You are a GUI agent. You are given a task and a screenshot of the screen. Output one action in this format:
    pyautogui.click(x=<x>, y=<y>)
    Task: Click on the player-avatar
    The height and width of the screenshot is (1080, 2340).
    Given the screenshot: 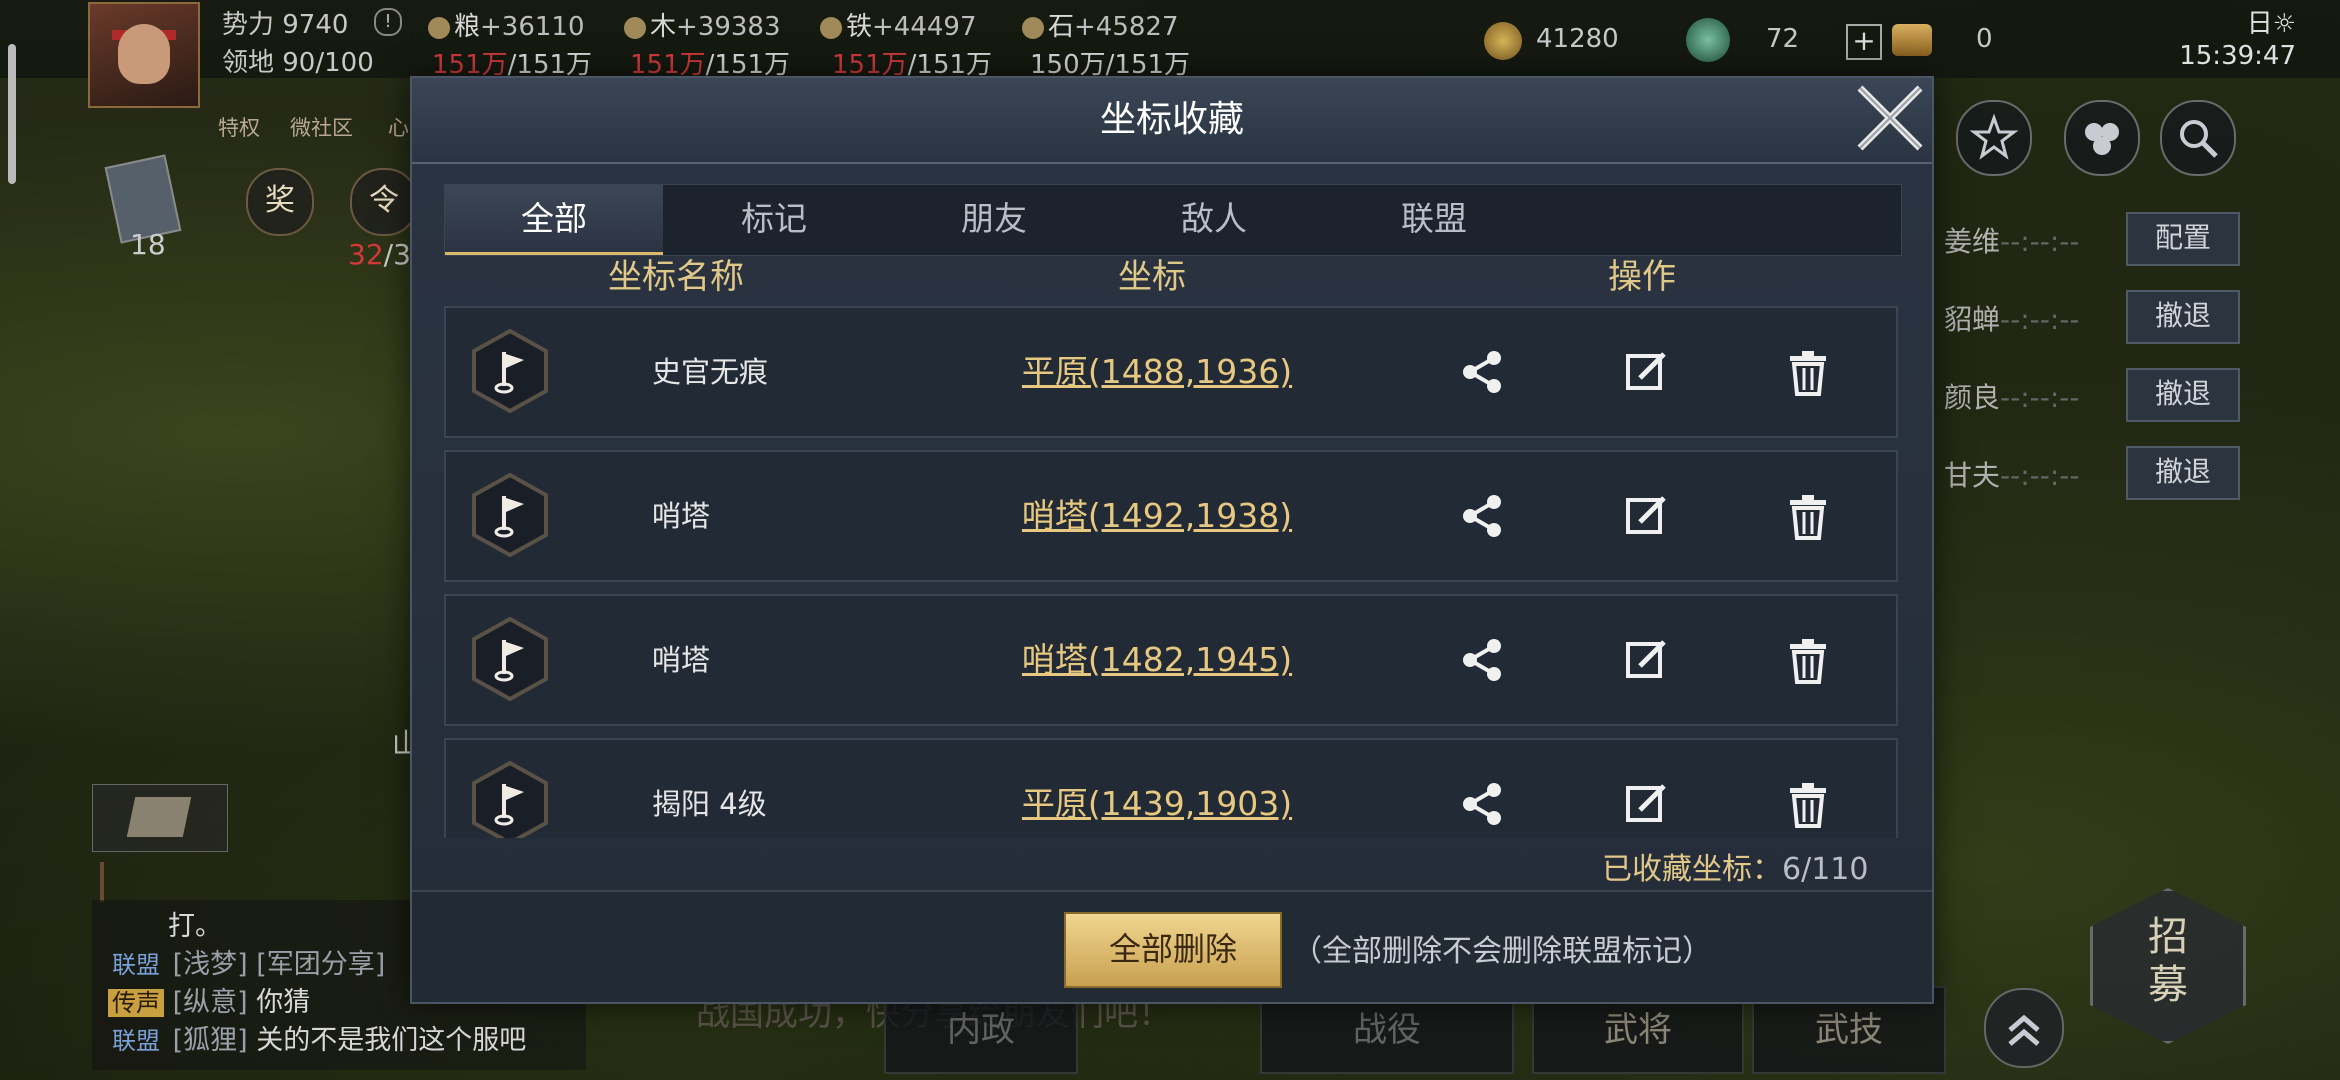 What is the action you would take?
    pyautogui.click(x=144, y=55)
    